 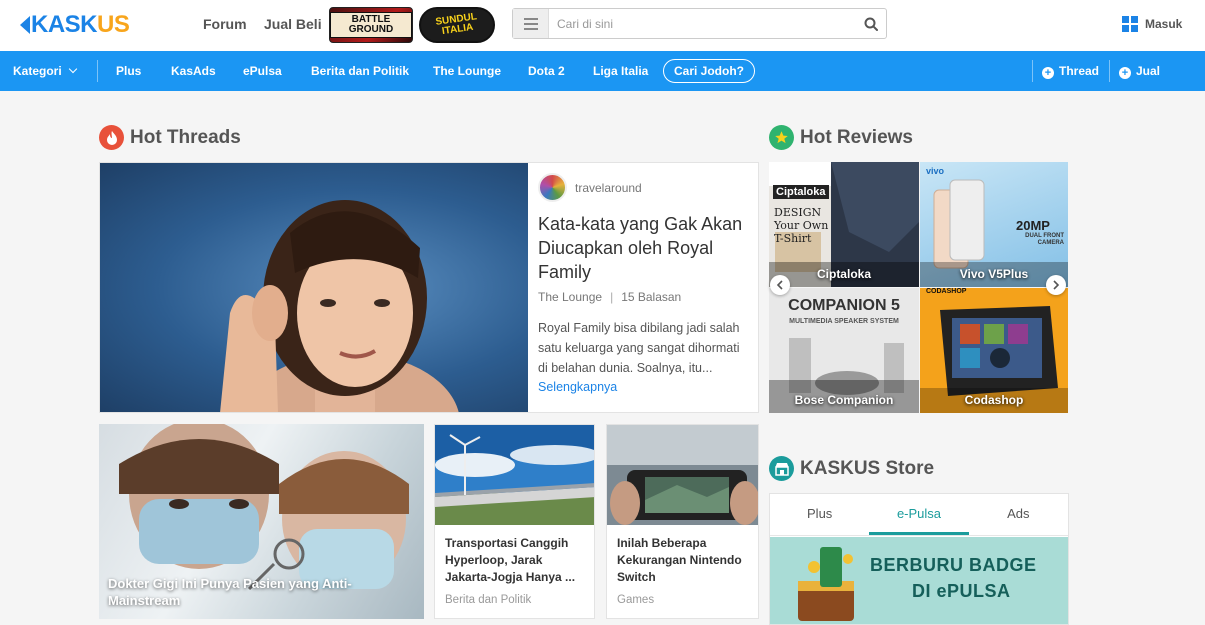 What do you see at coordinates (546, 71) in the screenshot?
I see `nav-item-dota2: Dota 2` at bounding box center [546, 71].